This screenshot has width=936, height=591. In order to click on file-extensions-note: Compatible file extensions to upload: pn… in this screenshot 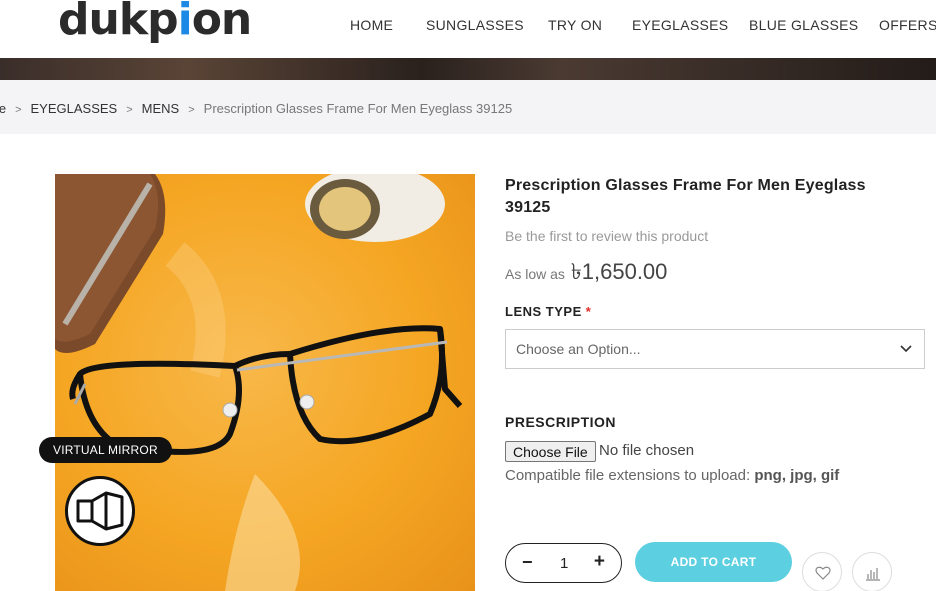, I will do `click(672, 475)`.